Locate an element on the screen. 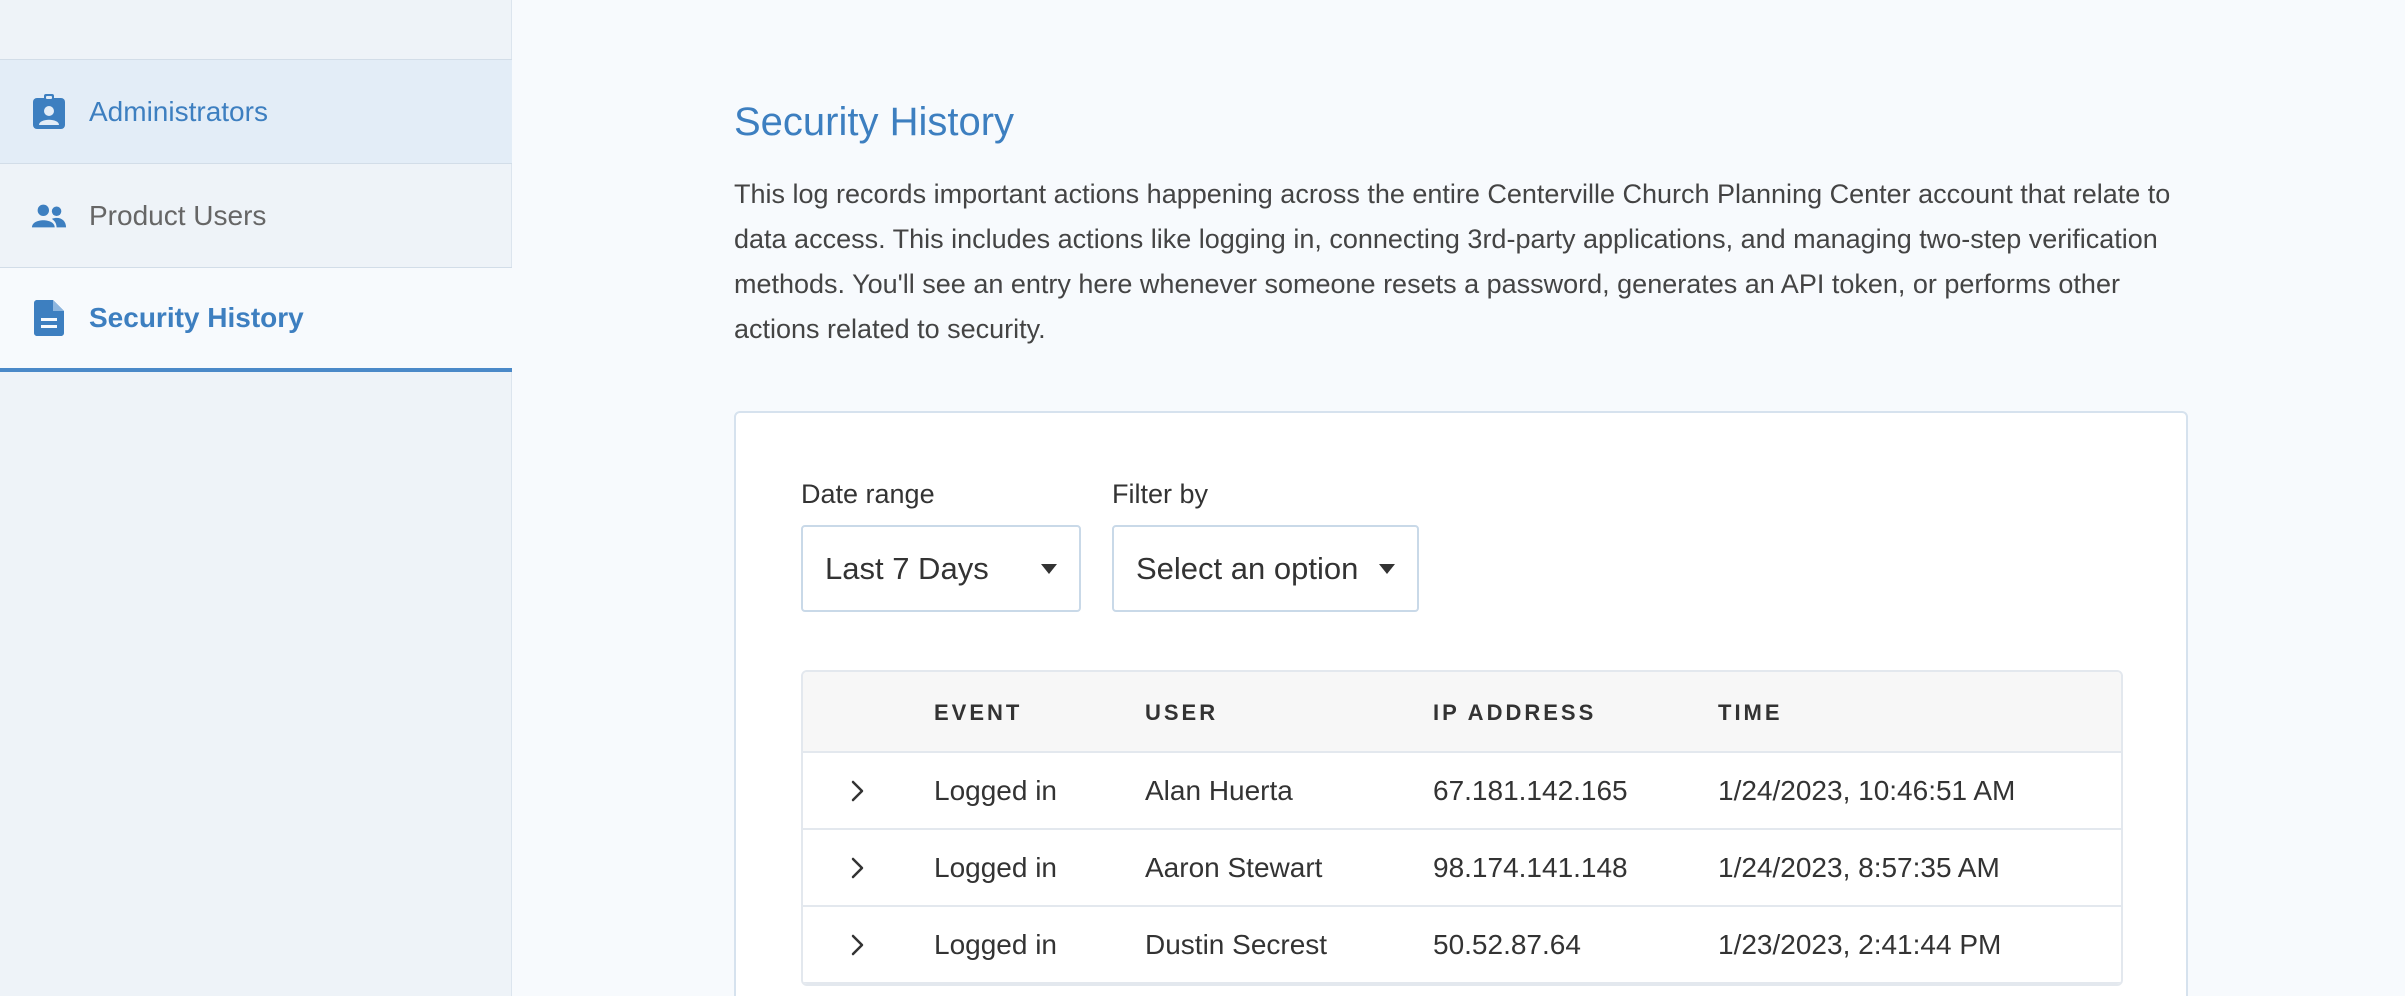 The width and height of the screenshot is (2405, 996). date-range-label: Date range is located at coordinates (868, 494).